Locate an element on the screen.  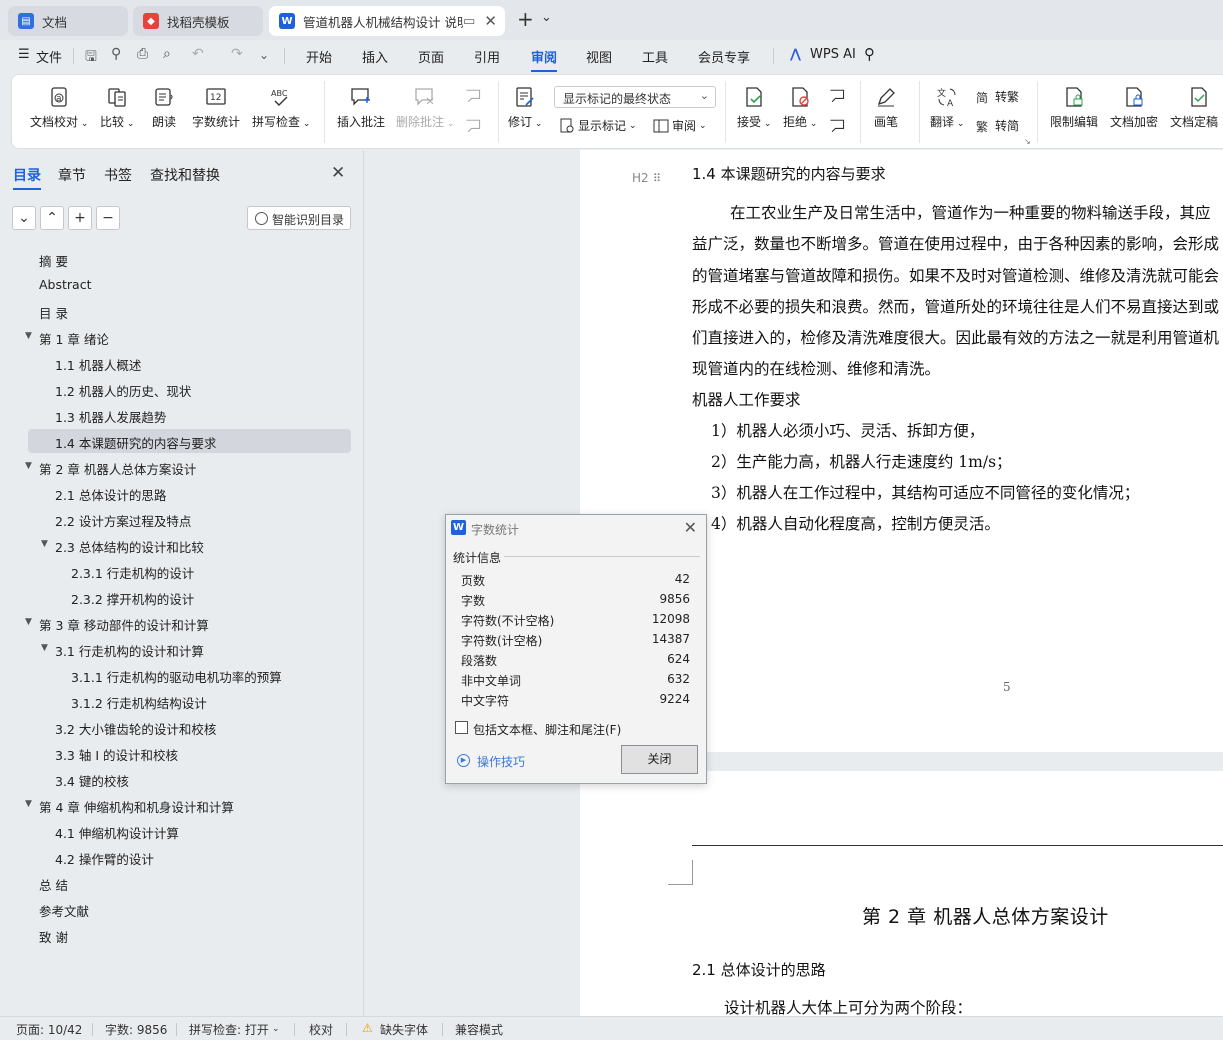
toc-item: 3.4 键的校核 is located at coordinates (189, 779).